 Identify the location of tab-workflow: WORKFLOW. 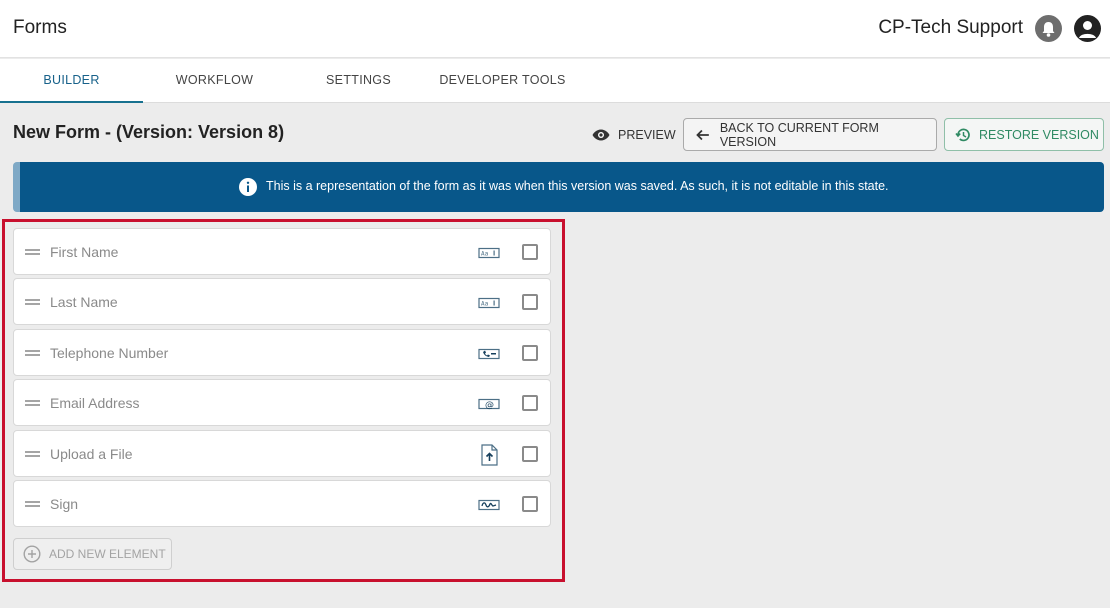
(214, 81).